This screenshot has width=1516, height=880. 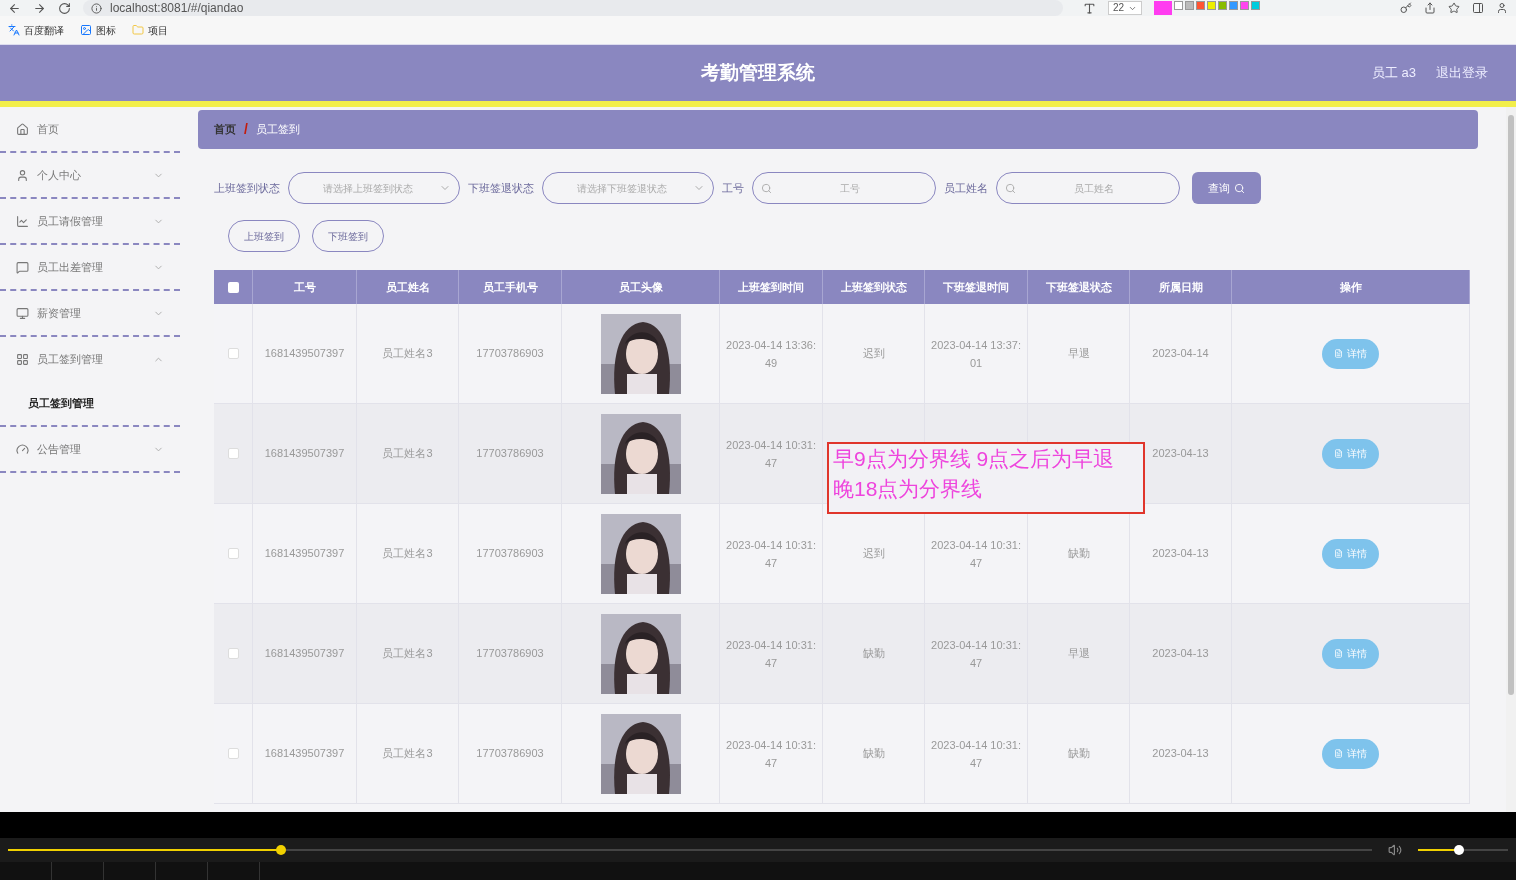 What do you see at coordinates (90, 129) in the screenshot?
I see `sidebar-item: 首页` at bounding box center [90, 129].